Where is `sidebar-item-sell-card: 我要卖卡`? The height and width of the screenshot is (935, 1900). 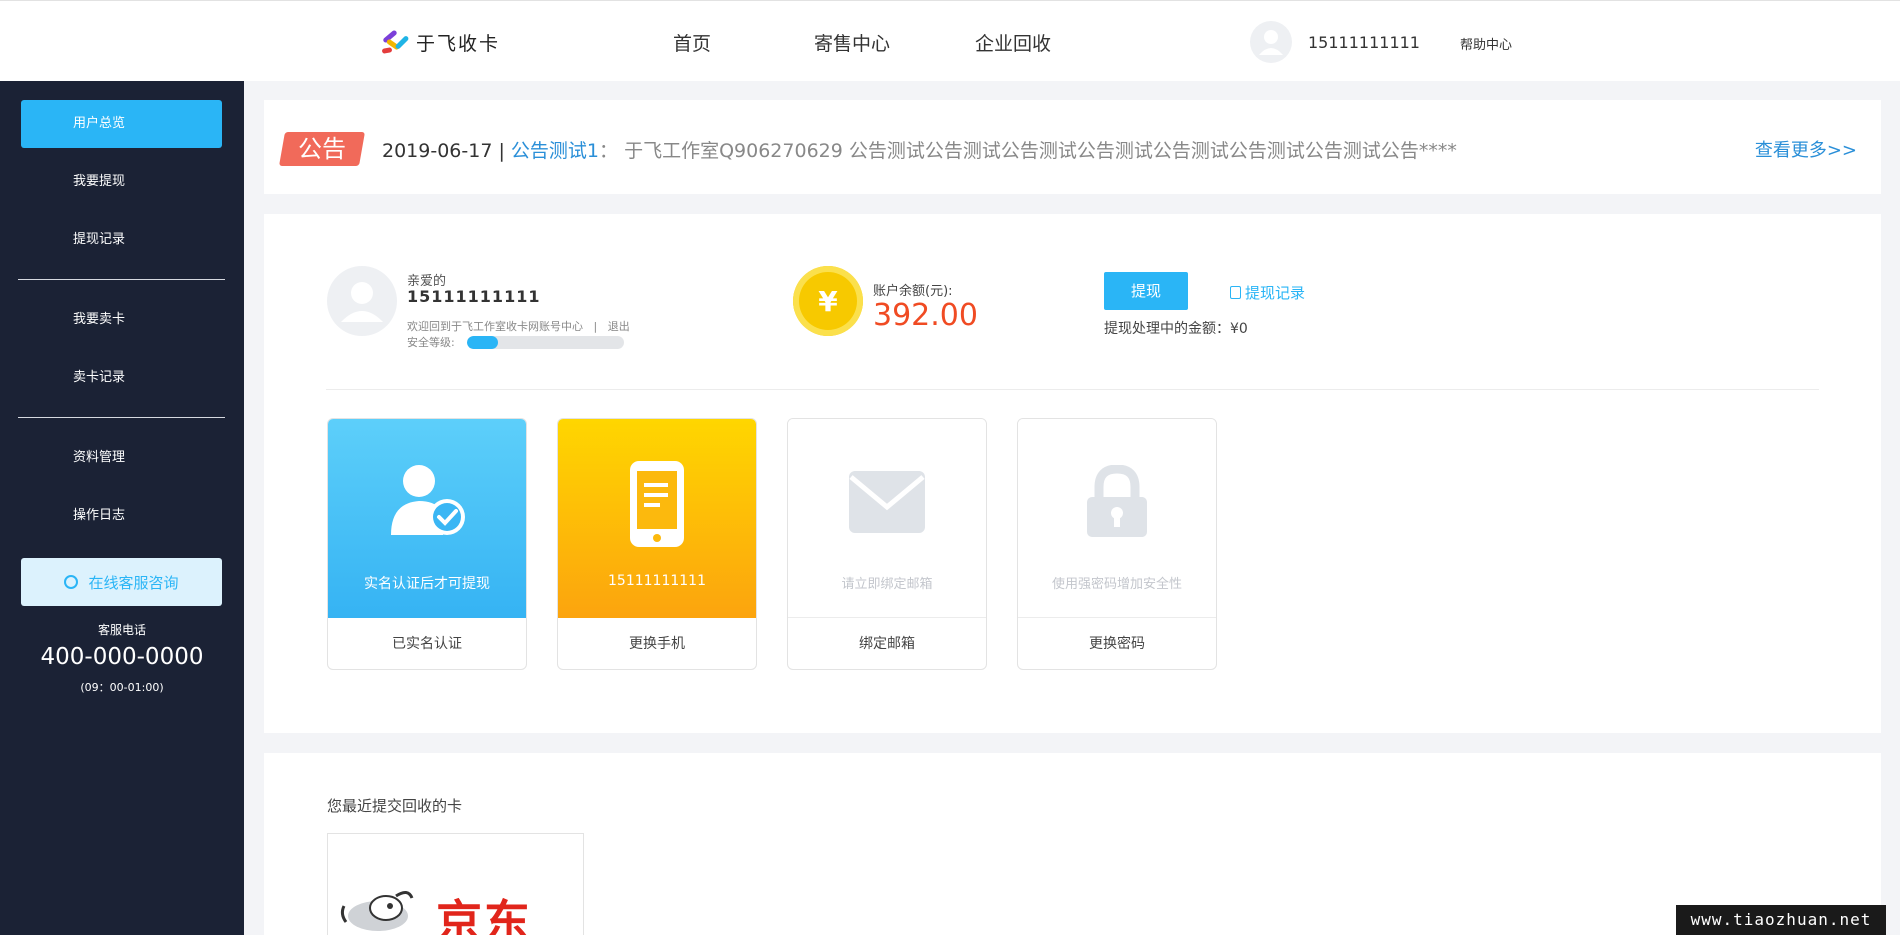
sidebar-item-sell-card: 我要卖卡 is located at coordinates (121, 320).